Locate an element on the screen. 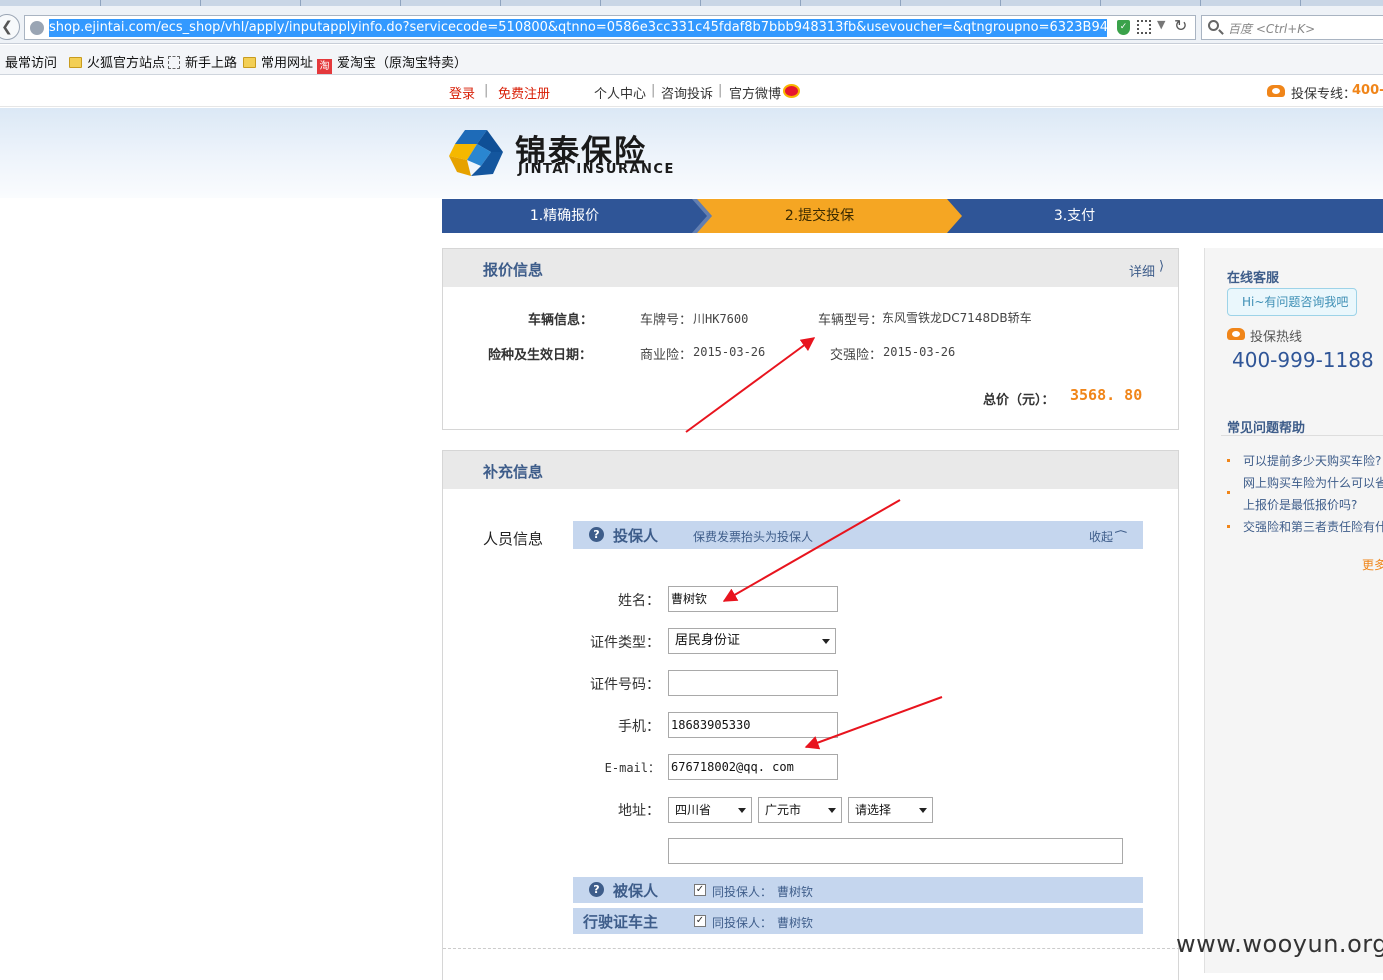  page-icon is located at coordinates (174, 62).